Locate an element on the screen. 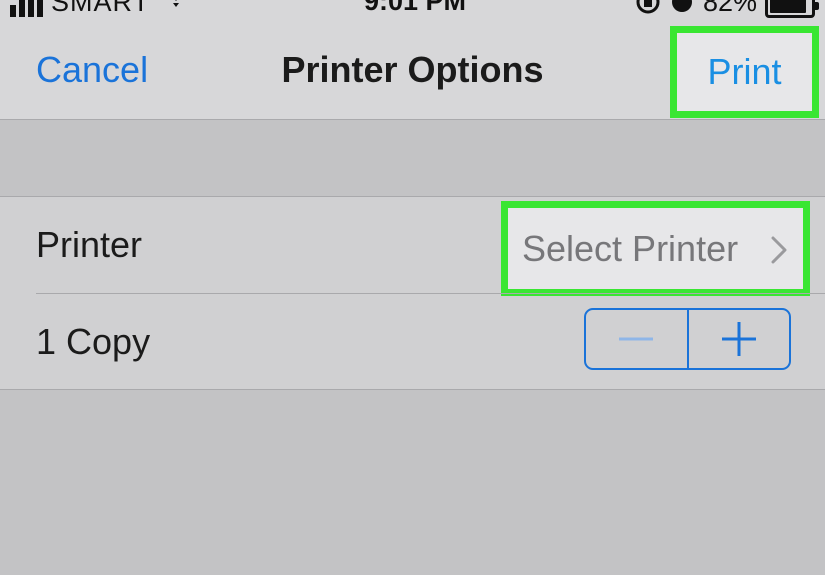 The width and height of the screenshot is (825, 575). chevron-right-icon is located at coordinates (779, 250).